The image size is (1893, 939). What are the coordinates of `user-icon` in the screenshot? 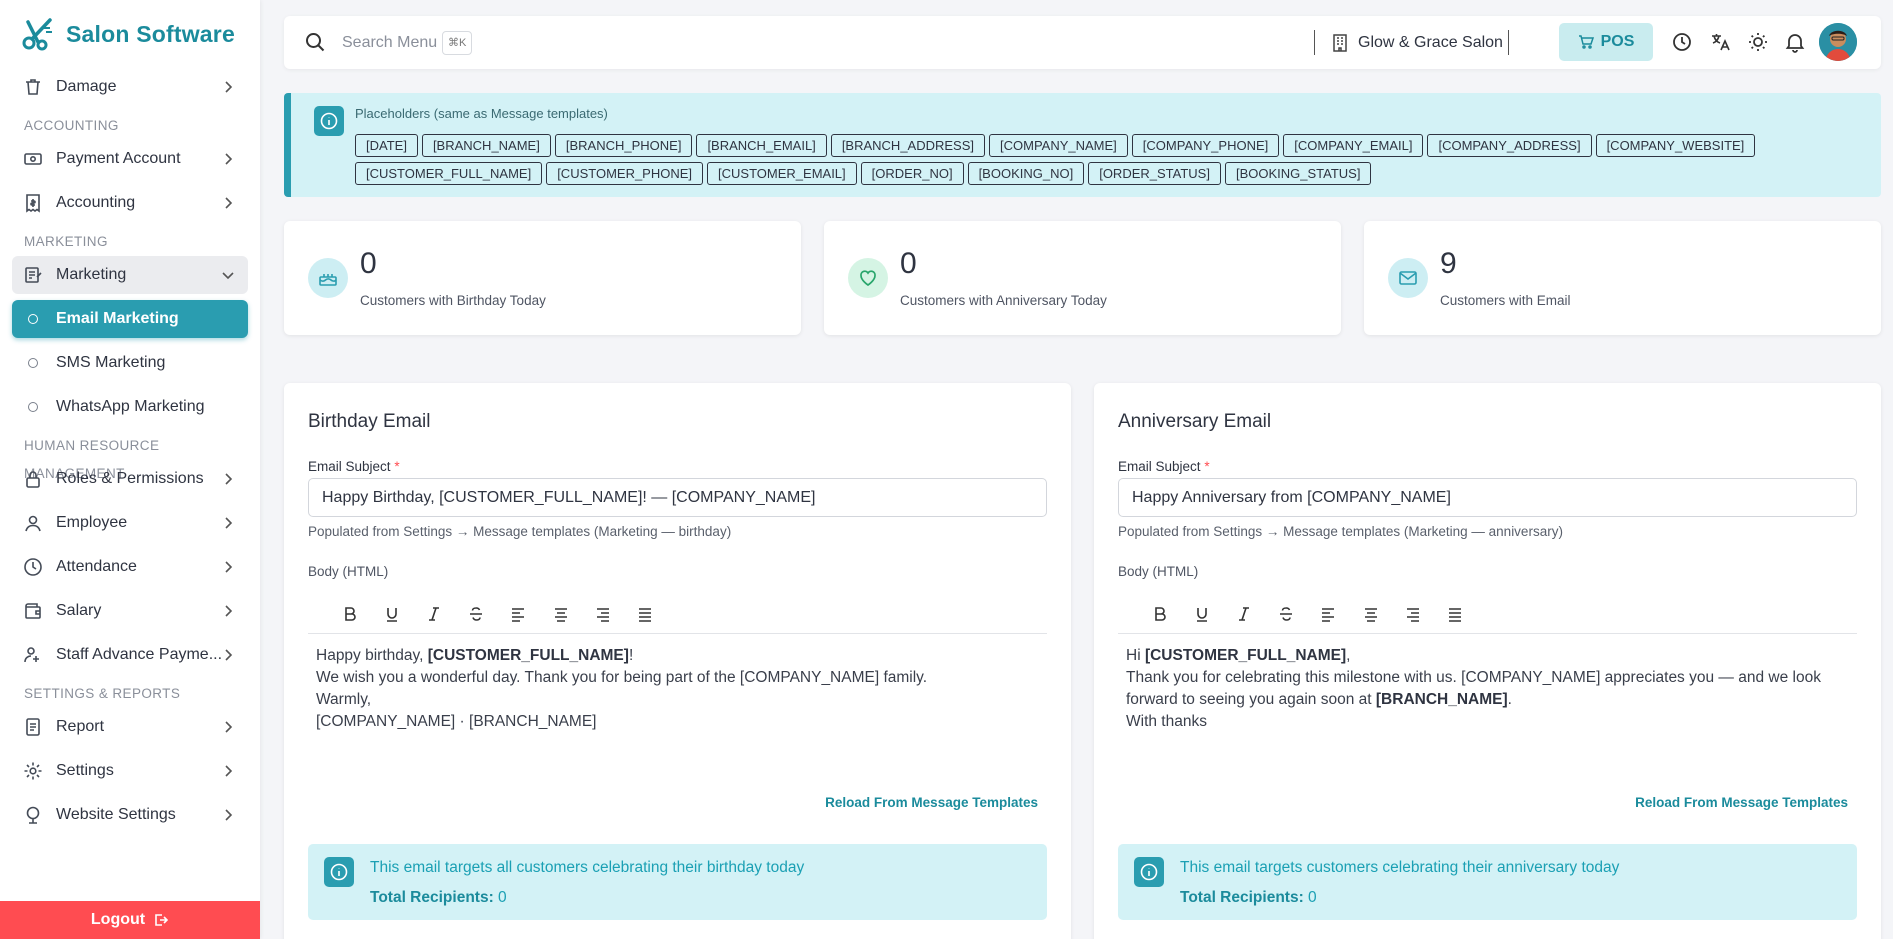 It's located at (33, 523).